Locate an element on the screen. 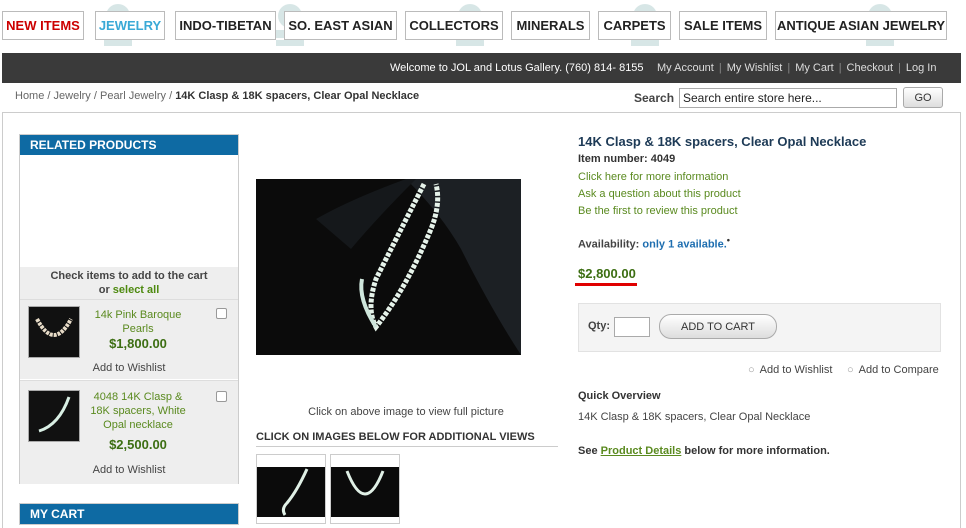 The width and height of the screenshot is (966, 528). quick-overview-title: Quick Overview is located at coordinates (619, 396).